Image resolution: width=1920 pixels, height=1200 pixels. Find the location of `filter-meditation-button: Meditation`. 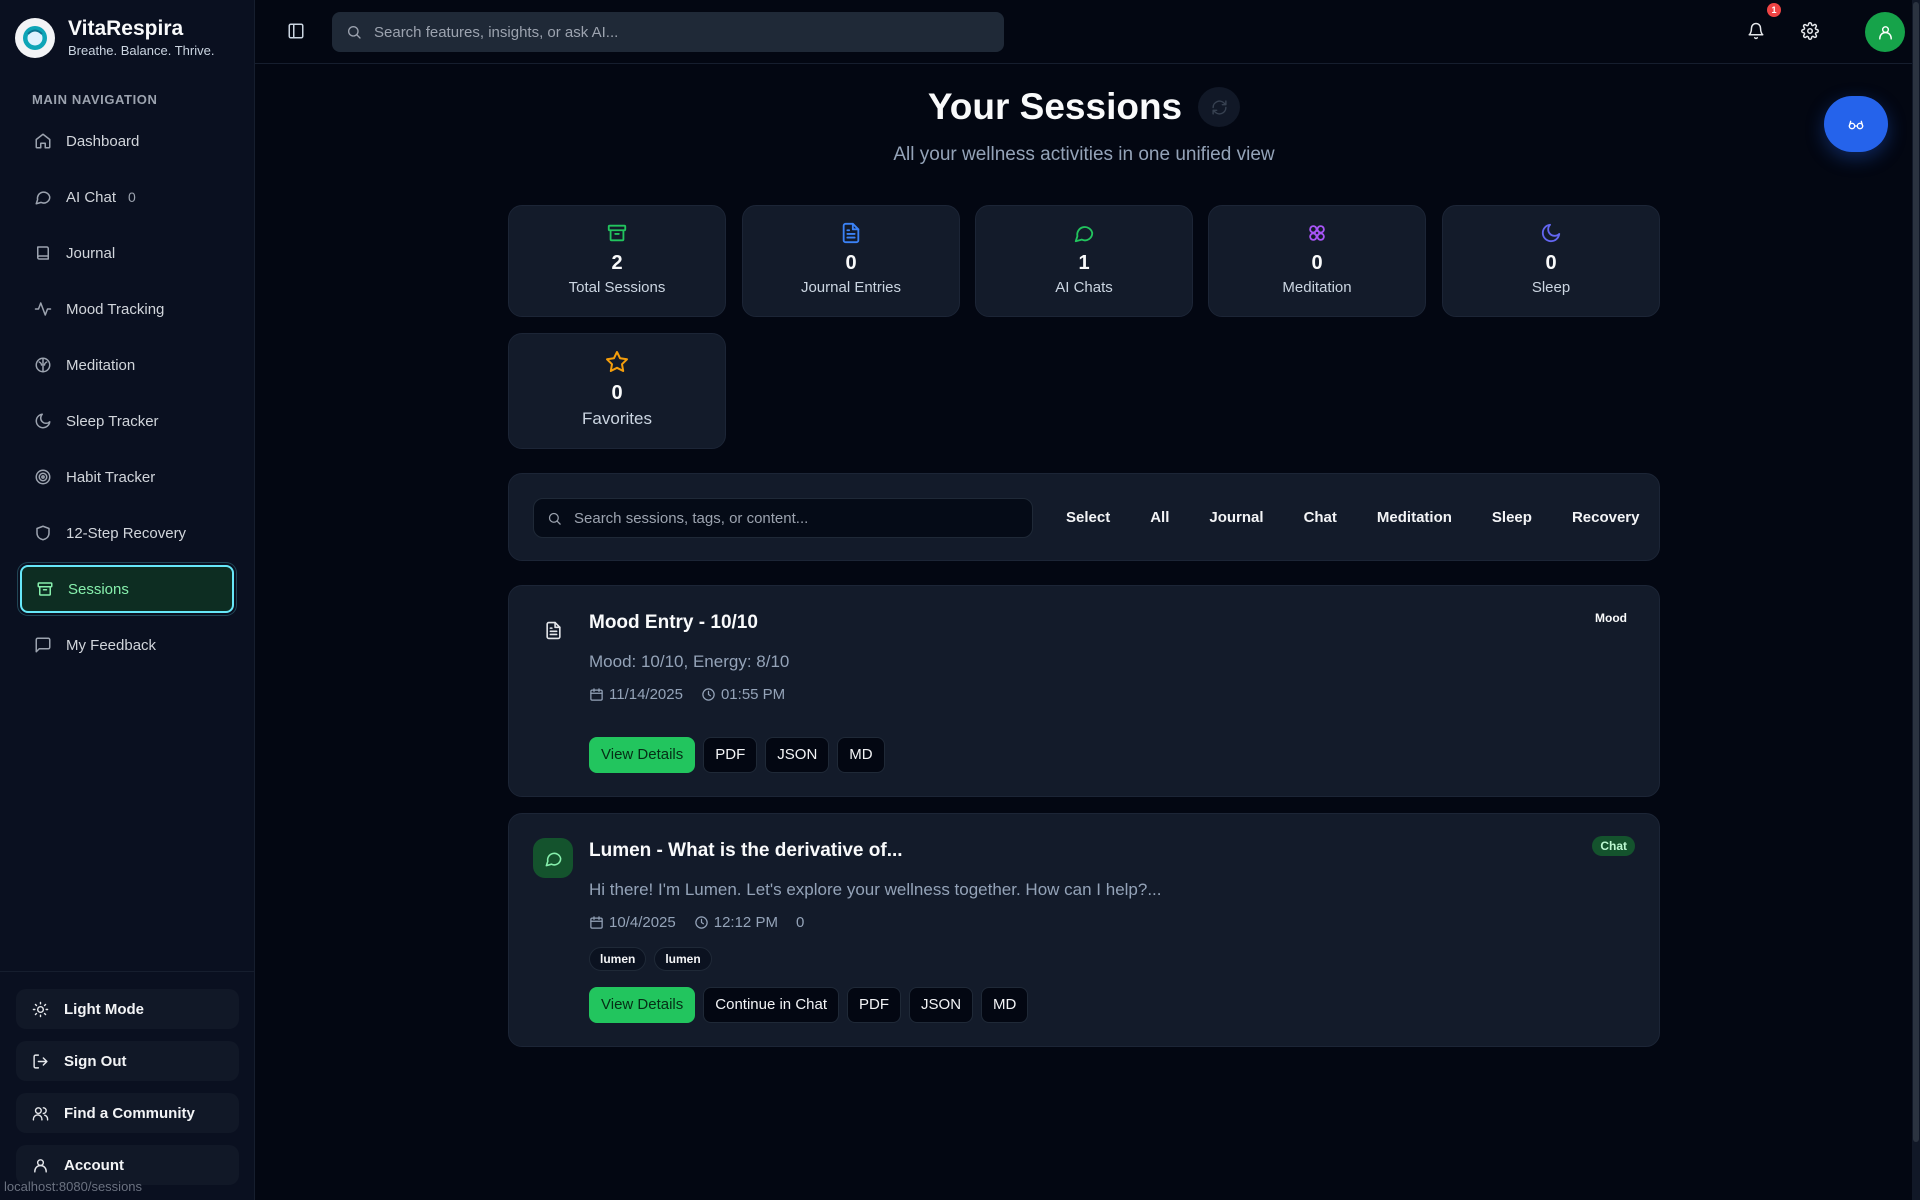

filter-meditation-button: Meditation is located at coordinates (1414, 518).